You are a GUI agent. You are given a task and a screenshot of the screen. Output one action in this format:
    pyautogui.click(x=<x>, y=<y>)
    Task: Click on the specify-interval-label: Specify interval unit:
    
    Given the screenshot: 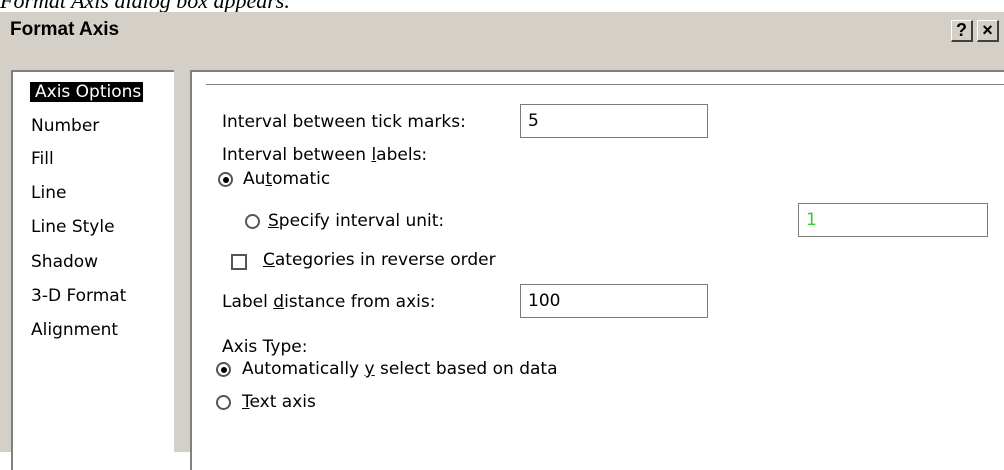 What is the action you would take?
    pyautogui.click(x=356, y=221)
    